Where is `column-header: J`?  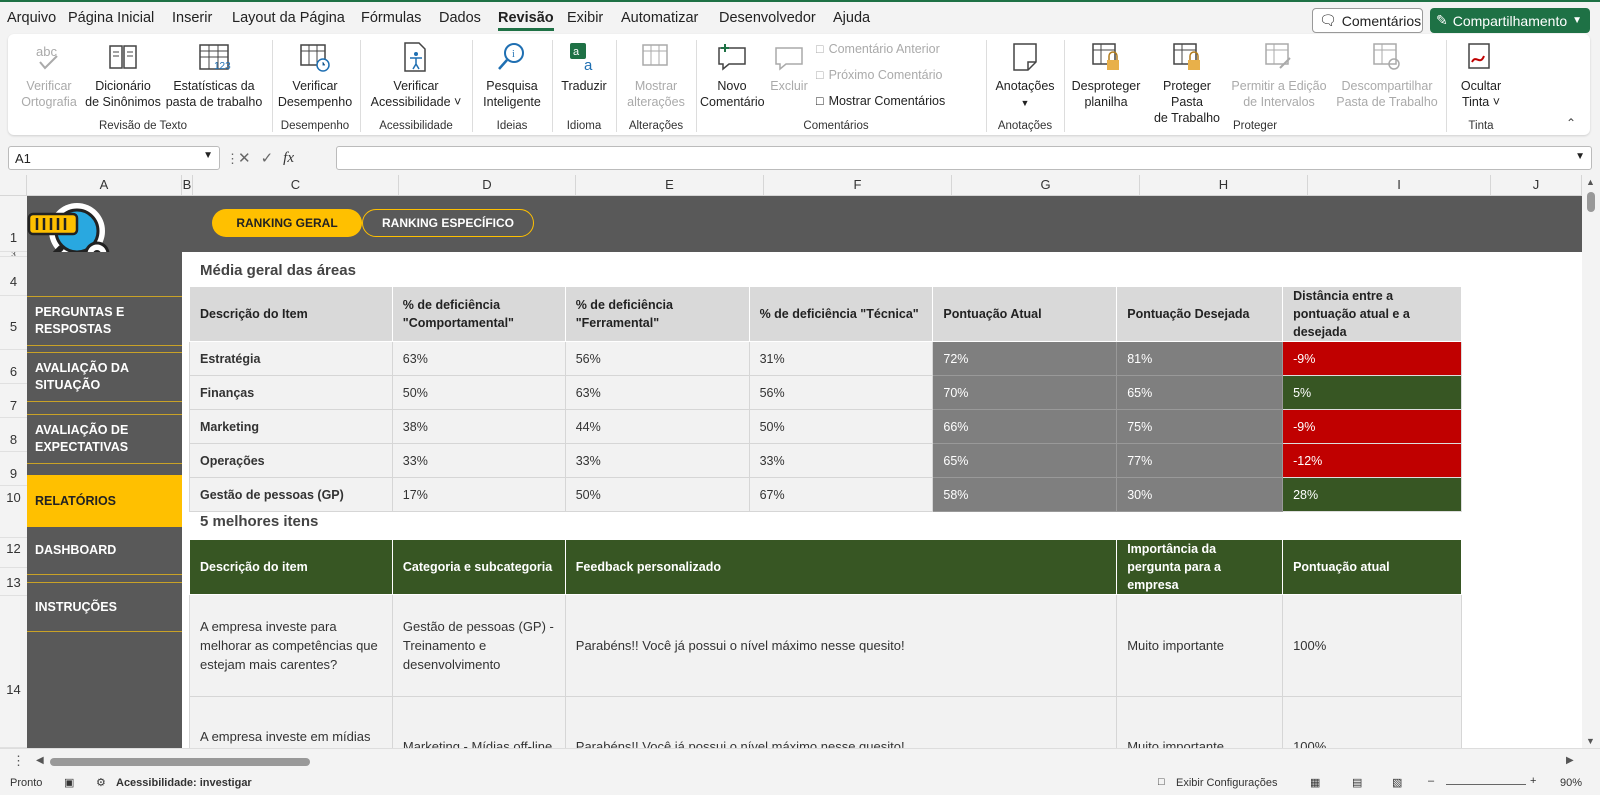 column-header: J is located at coordinates (1536, 185).